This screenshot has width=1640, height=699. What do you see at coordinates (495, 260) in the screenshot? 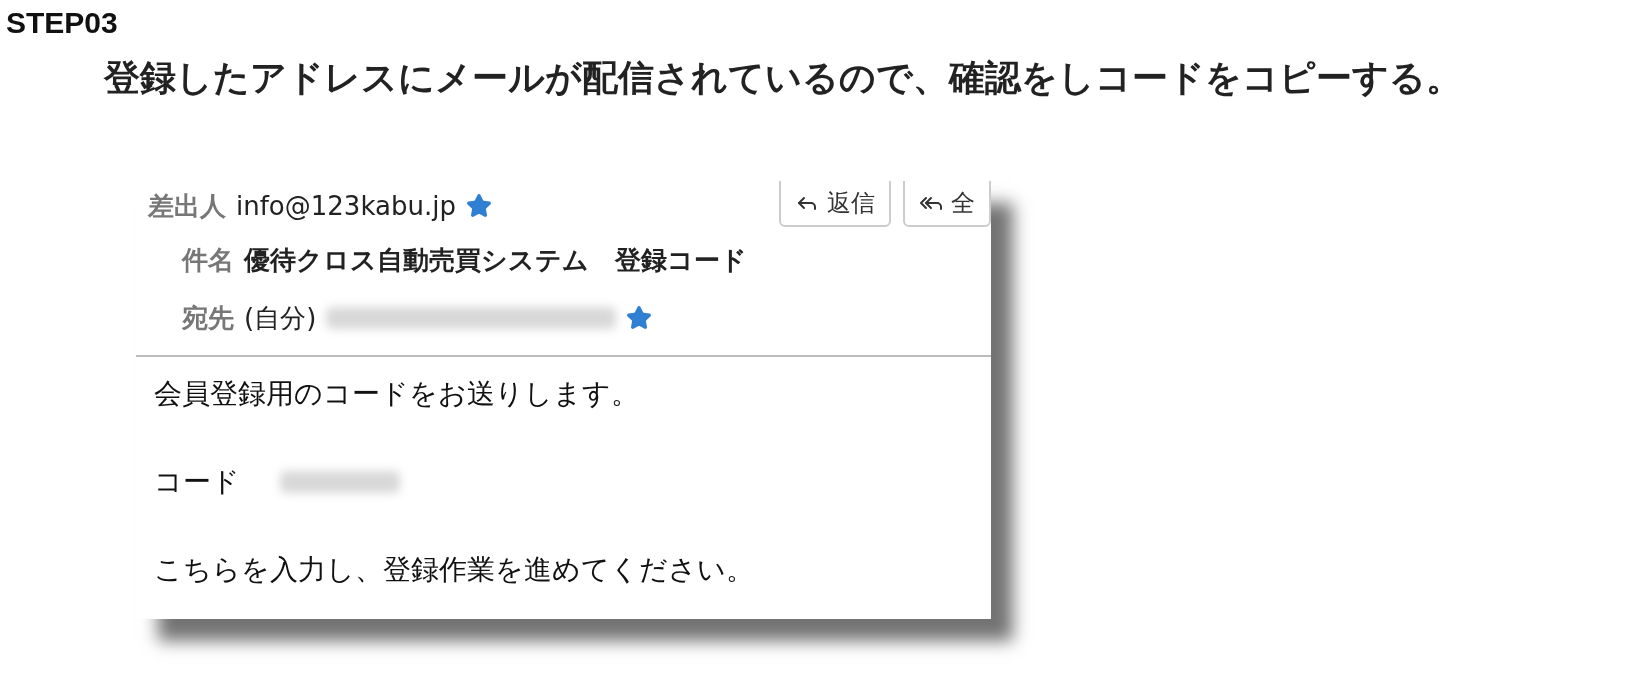
I see `subject-text: 優待クロス自動売買システム 登録コード` at bounding box center [495, 260].